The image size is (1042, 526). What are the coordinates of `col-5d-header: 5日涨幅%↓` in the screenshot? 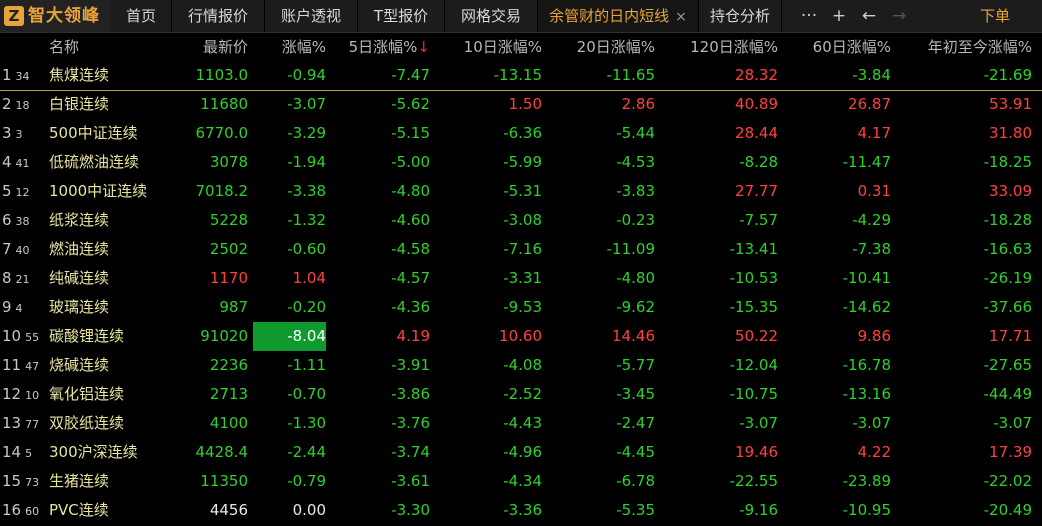 It's located at (380, 47).